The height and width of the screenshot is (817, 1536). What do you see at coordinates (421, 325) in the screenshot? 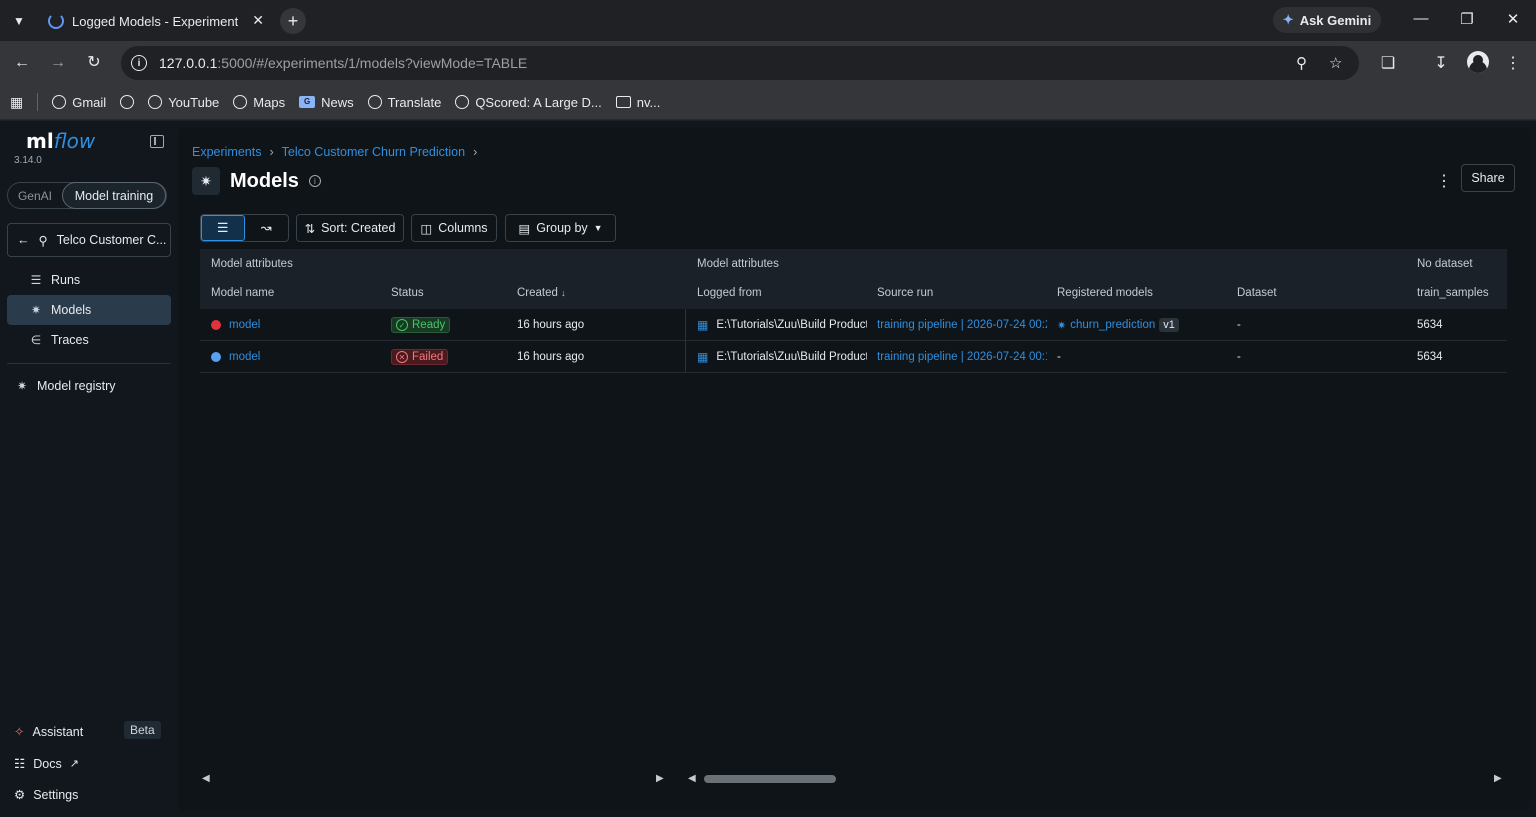
I see `status-badge: ✓ Ready` at bounding box center [421, 325].